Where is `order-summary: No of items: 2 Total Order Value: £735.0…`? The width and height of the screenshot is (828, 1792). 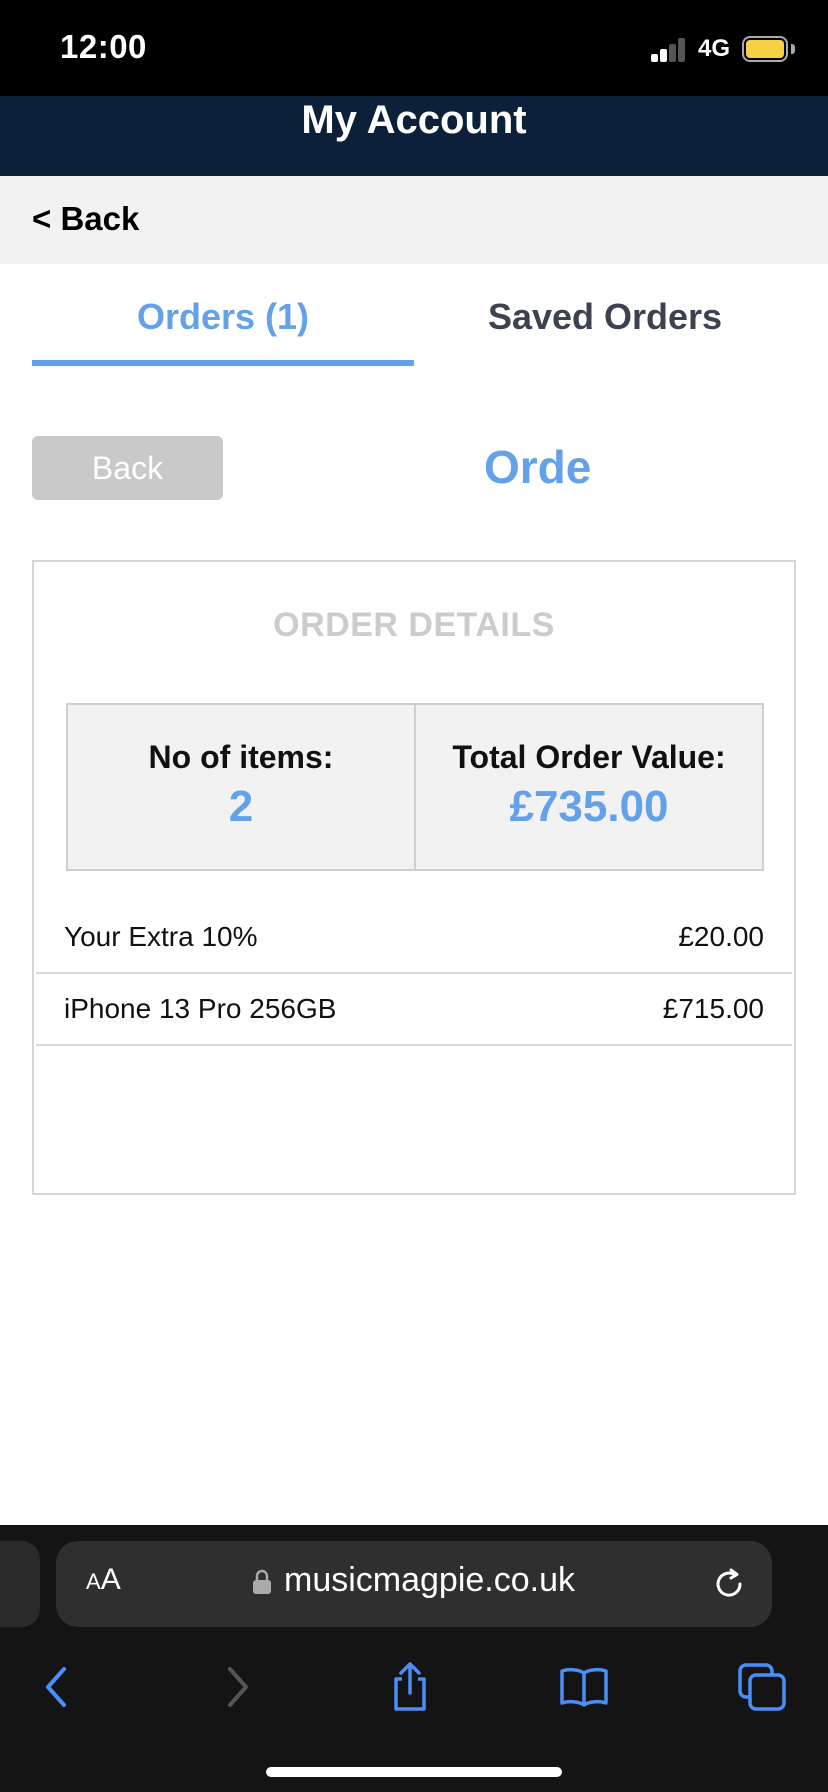
order-summary: No of items: 2 Total Order Value: £735.0… is located at coordinates (415, 787).